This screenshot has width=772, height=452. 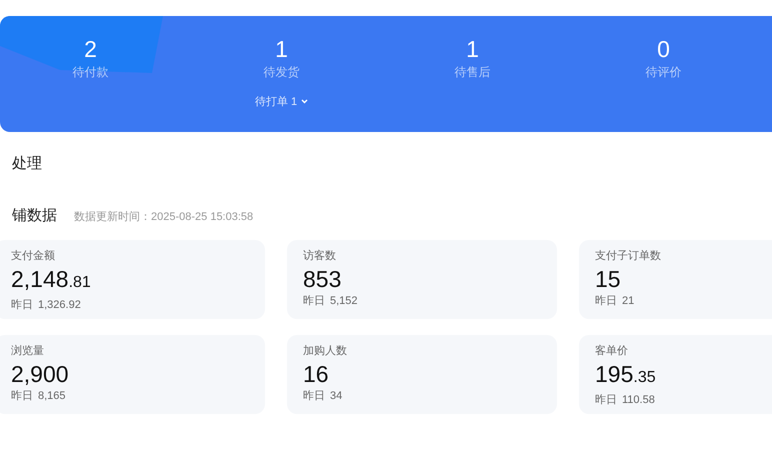 I want to click on status-count: 0, so click(x=663, y=49).